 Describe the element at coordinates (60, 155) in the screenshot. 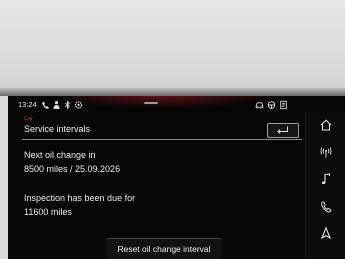

I see `oil-change-label: Next oil change in` at that location.